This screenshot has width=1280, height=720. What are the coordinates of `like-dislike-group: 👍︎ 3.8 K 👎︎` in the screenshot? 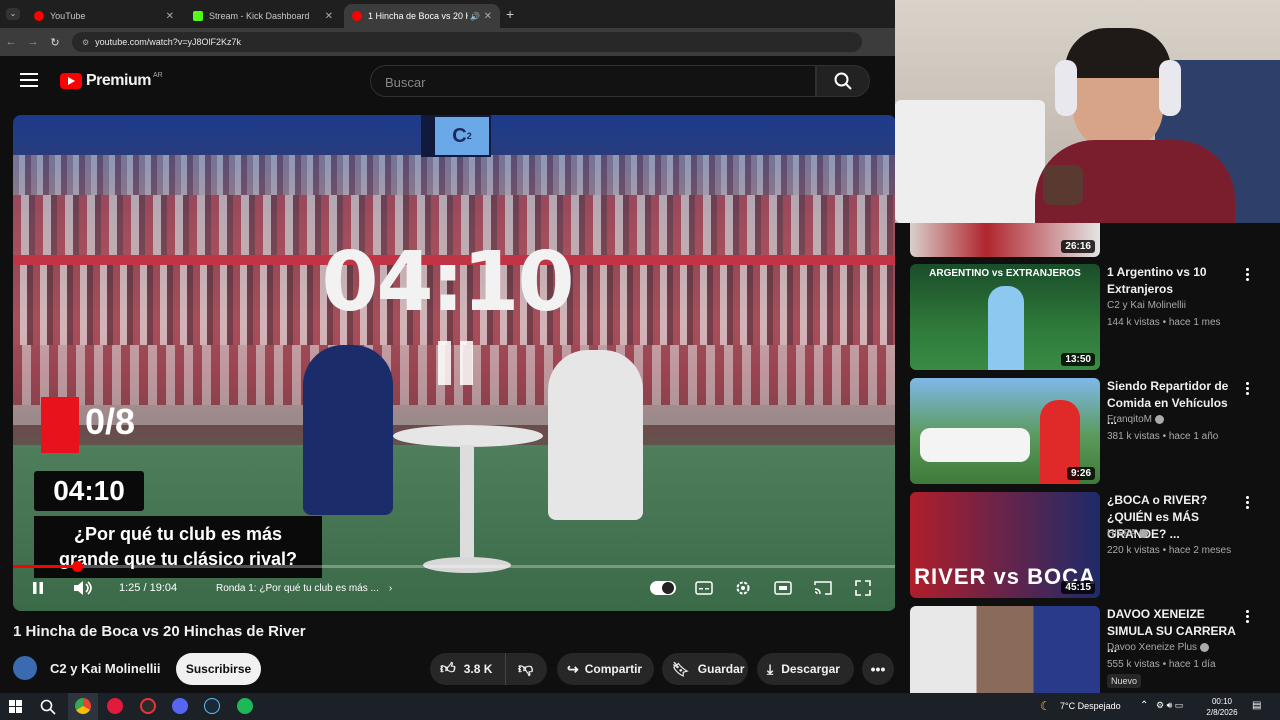 It's located at (488, 669).